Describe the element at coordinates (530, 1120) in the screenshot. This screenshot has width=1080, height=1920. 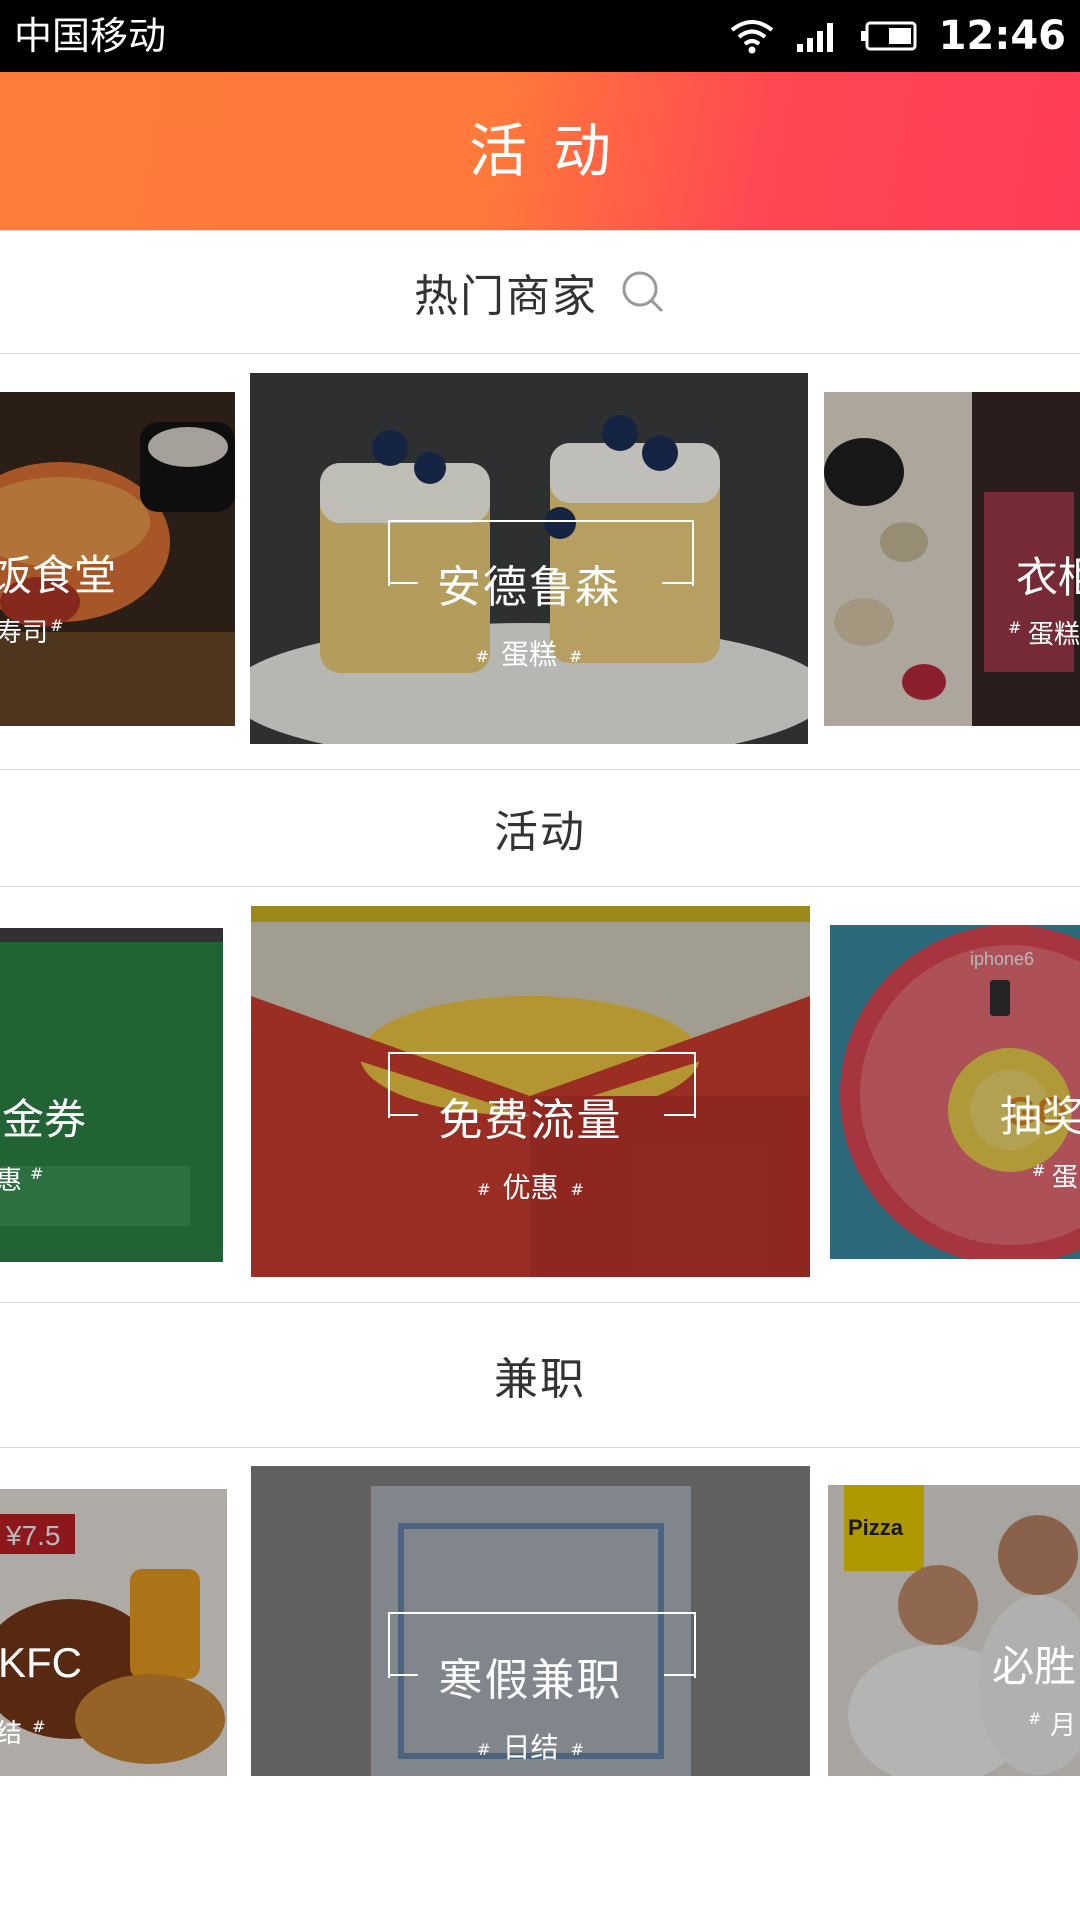
I see `card-name: 免费流量` at that location.